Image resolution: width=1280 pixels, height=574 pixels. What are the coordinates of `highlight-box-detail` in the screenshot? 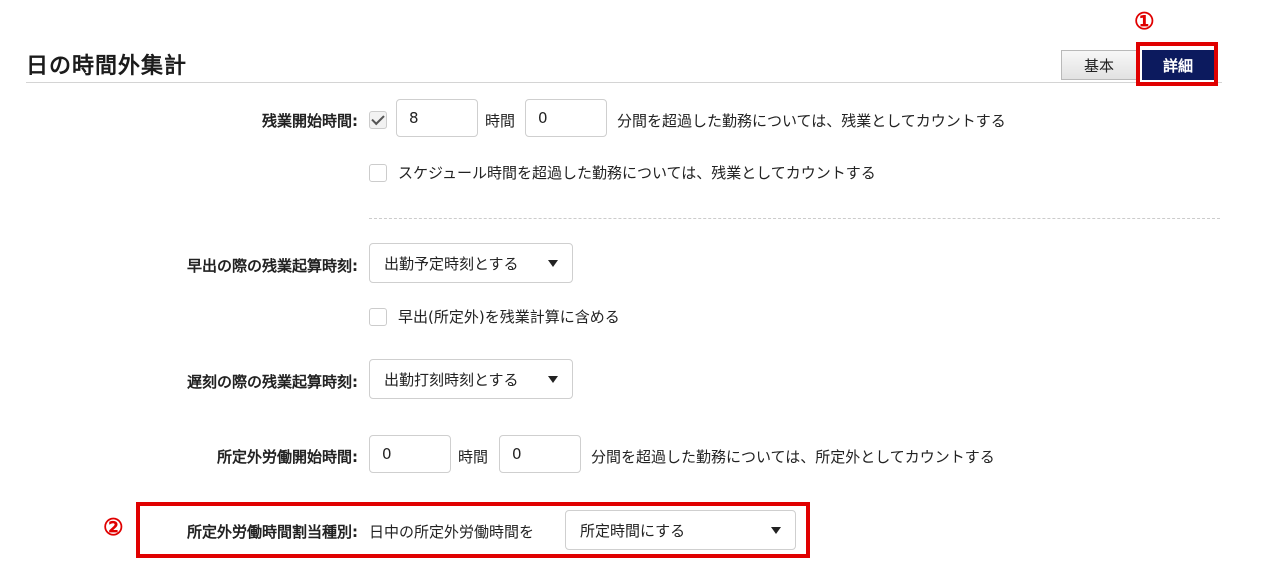 It's located at (1177, 64).